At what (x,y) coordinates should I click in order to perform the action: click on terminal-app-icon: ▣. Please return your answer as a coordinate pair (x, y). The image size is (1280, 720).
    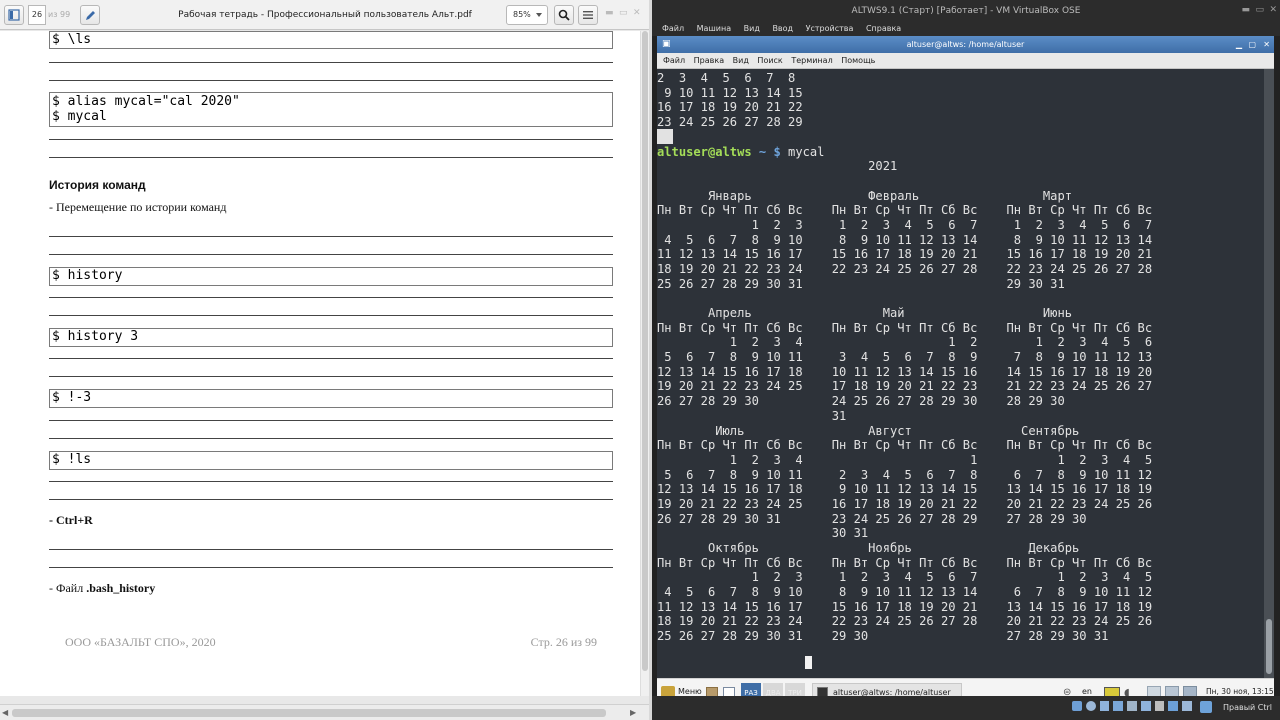
    Looking at the image, I should click on (666, 44).